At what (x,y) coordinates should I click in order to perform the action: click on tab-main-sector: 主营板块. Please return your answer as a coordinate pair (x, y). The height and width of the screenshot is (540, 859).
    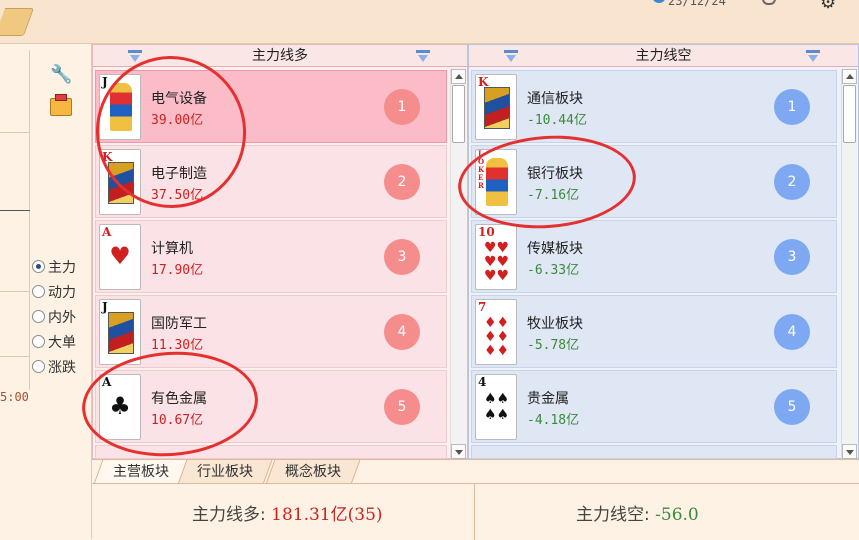
    Looking at the image, I should click on (141, 472).